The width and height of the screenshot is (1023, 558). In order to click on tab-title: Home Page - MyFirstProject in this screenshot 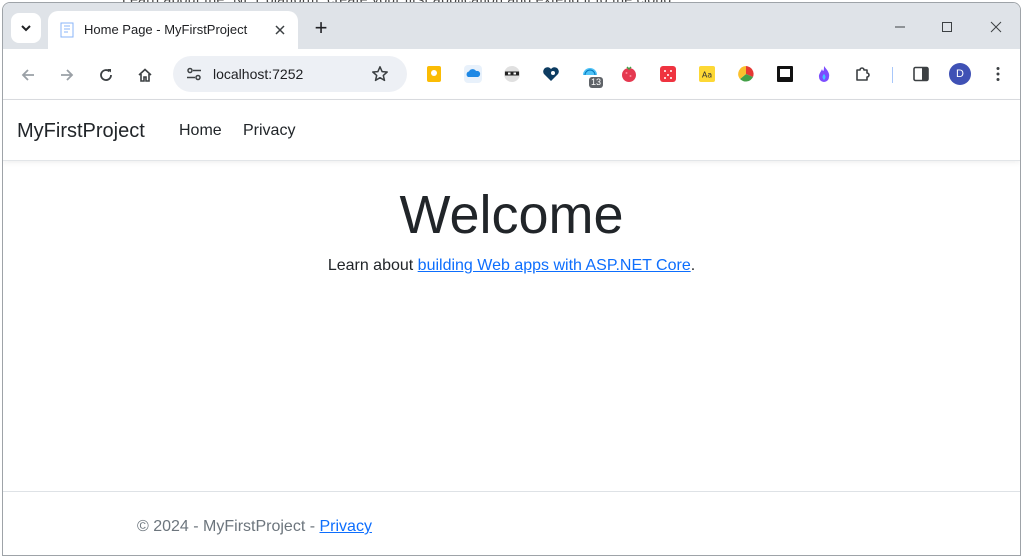, I will do `click(166, 29)`.